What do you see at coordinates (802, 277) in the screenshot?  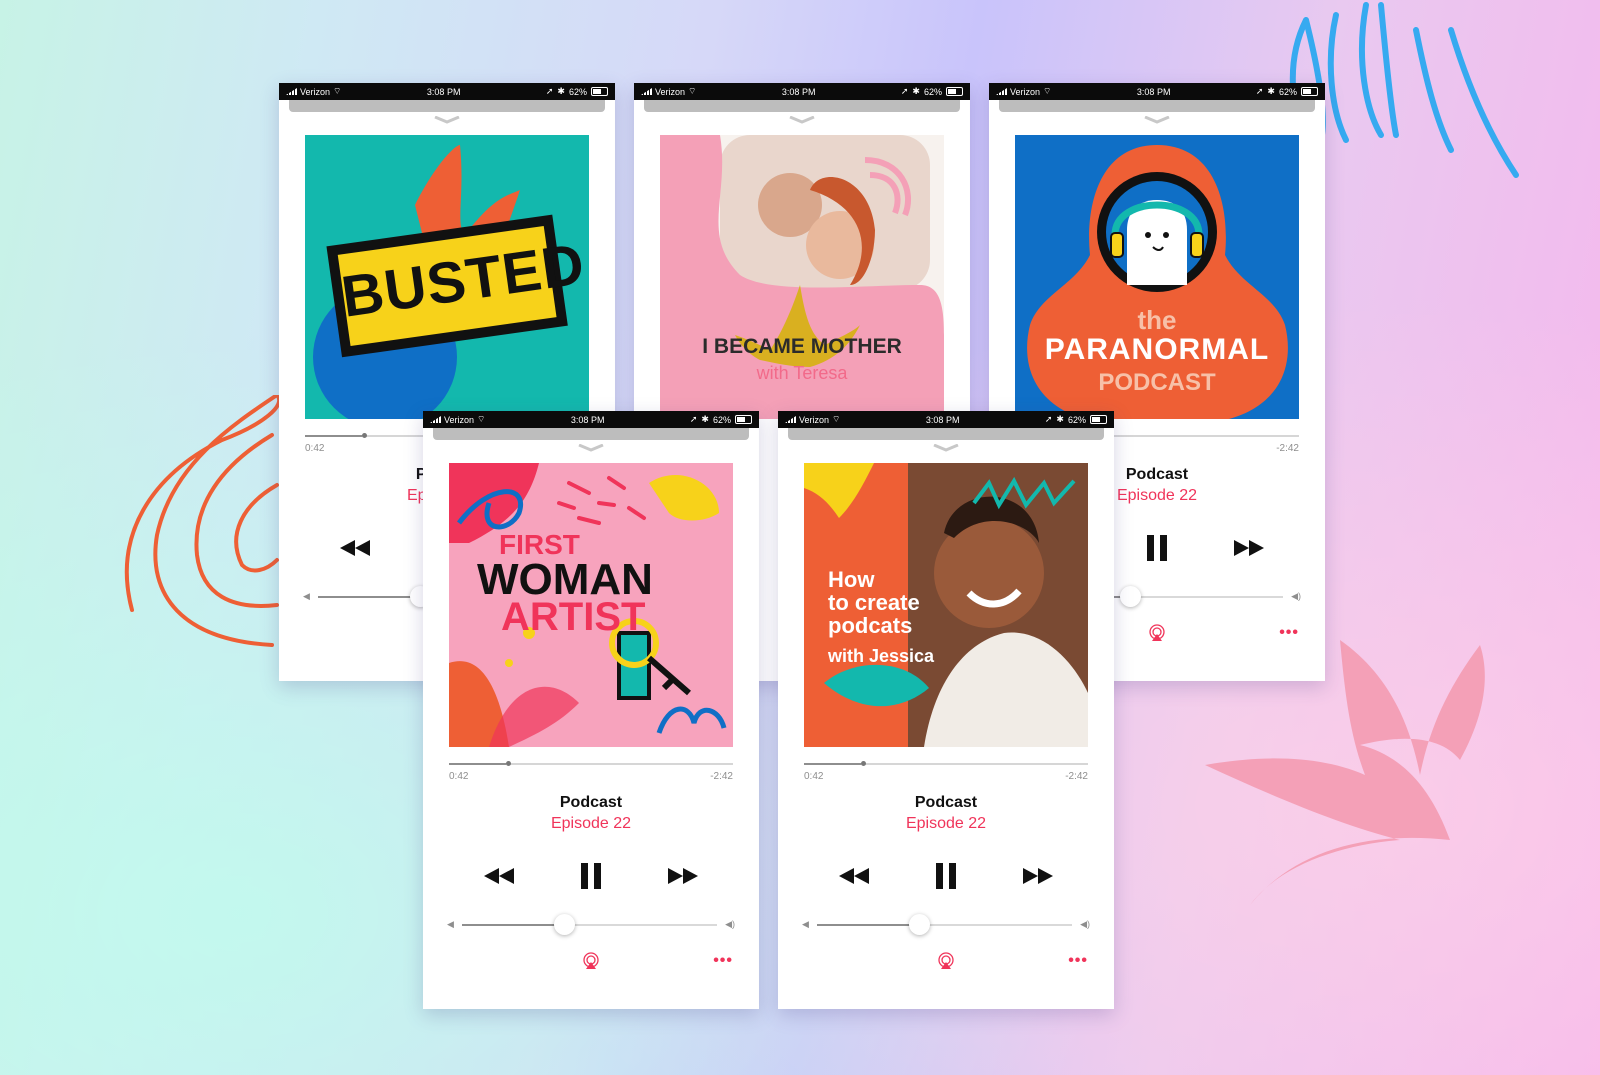 I see `album-art-mother: I BECAME MOTHER with Teresa` at bounding box center [802, 277].